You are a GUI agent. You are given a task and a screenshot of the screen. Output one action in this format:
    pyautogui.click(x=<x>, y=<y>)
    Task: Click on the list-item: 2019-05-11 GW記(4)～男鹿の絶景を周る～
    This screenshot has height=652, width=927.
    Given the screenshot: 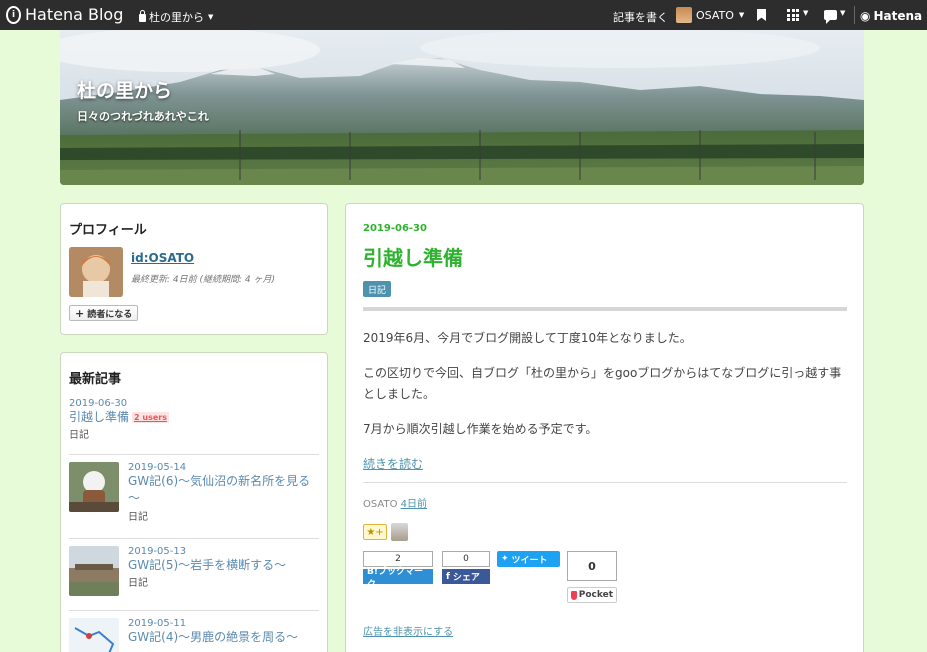 What is the action you would take?
    pyautogui.click(x=223, y=632)
    